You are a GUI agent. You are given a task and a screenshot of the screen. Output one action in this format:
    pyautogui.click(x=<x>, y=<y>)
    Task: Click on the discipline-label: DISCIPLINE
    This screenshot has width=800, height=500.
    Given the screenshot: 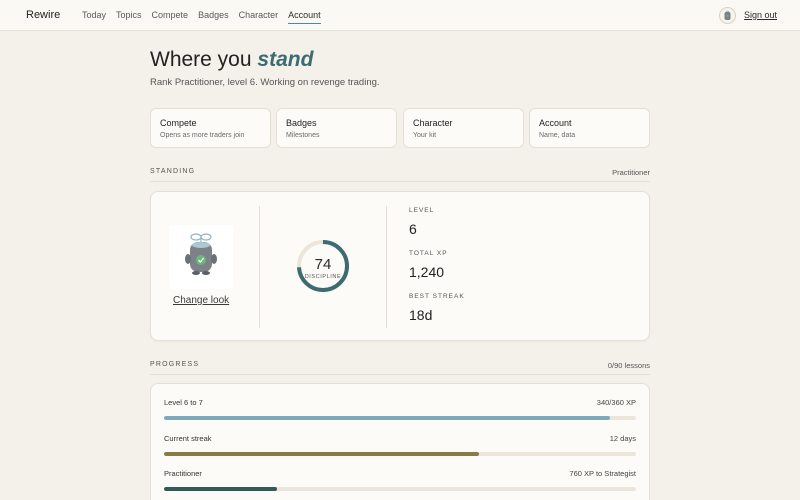 What is the action you would take?
    pyautogui.click(x=323, y=277)
    